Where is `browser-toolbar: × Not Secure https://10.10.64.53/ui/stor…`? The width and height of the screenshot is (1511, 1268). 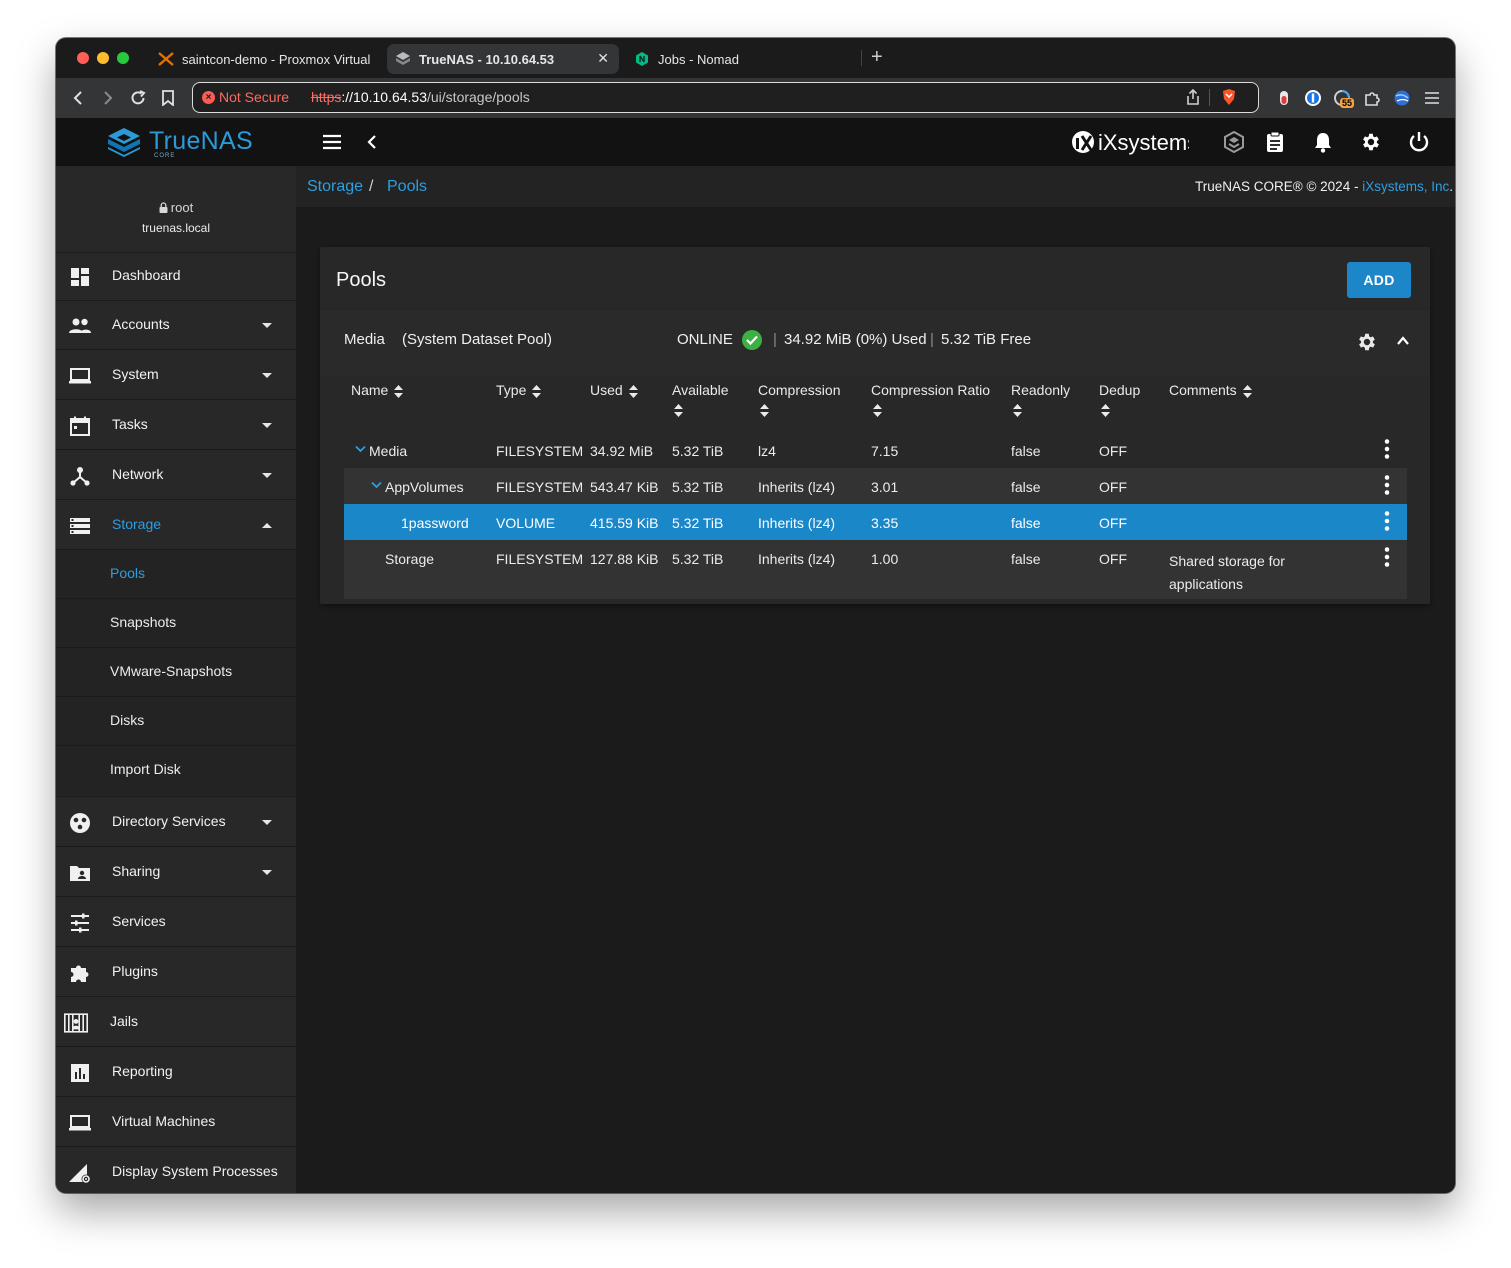 browser-toolbar: × Not Secure https://10.10.64.53/ui/stor… is located at coordinates (755, 98).